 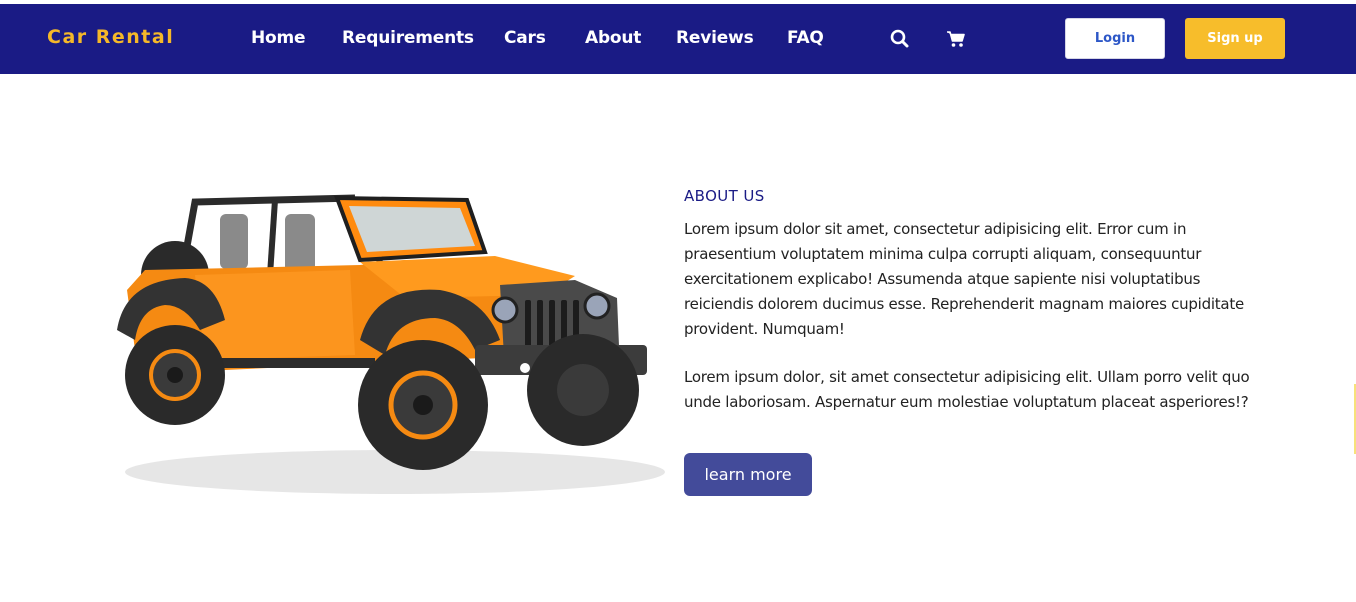 I want to click on nav-faq: FAQ, so click(x=805, y=38).